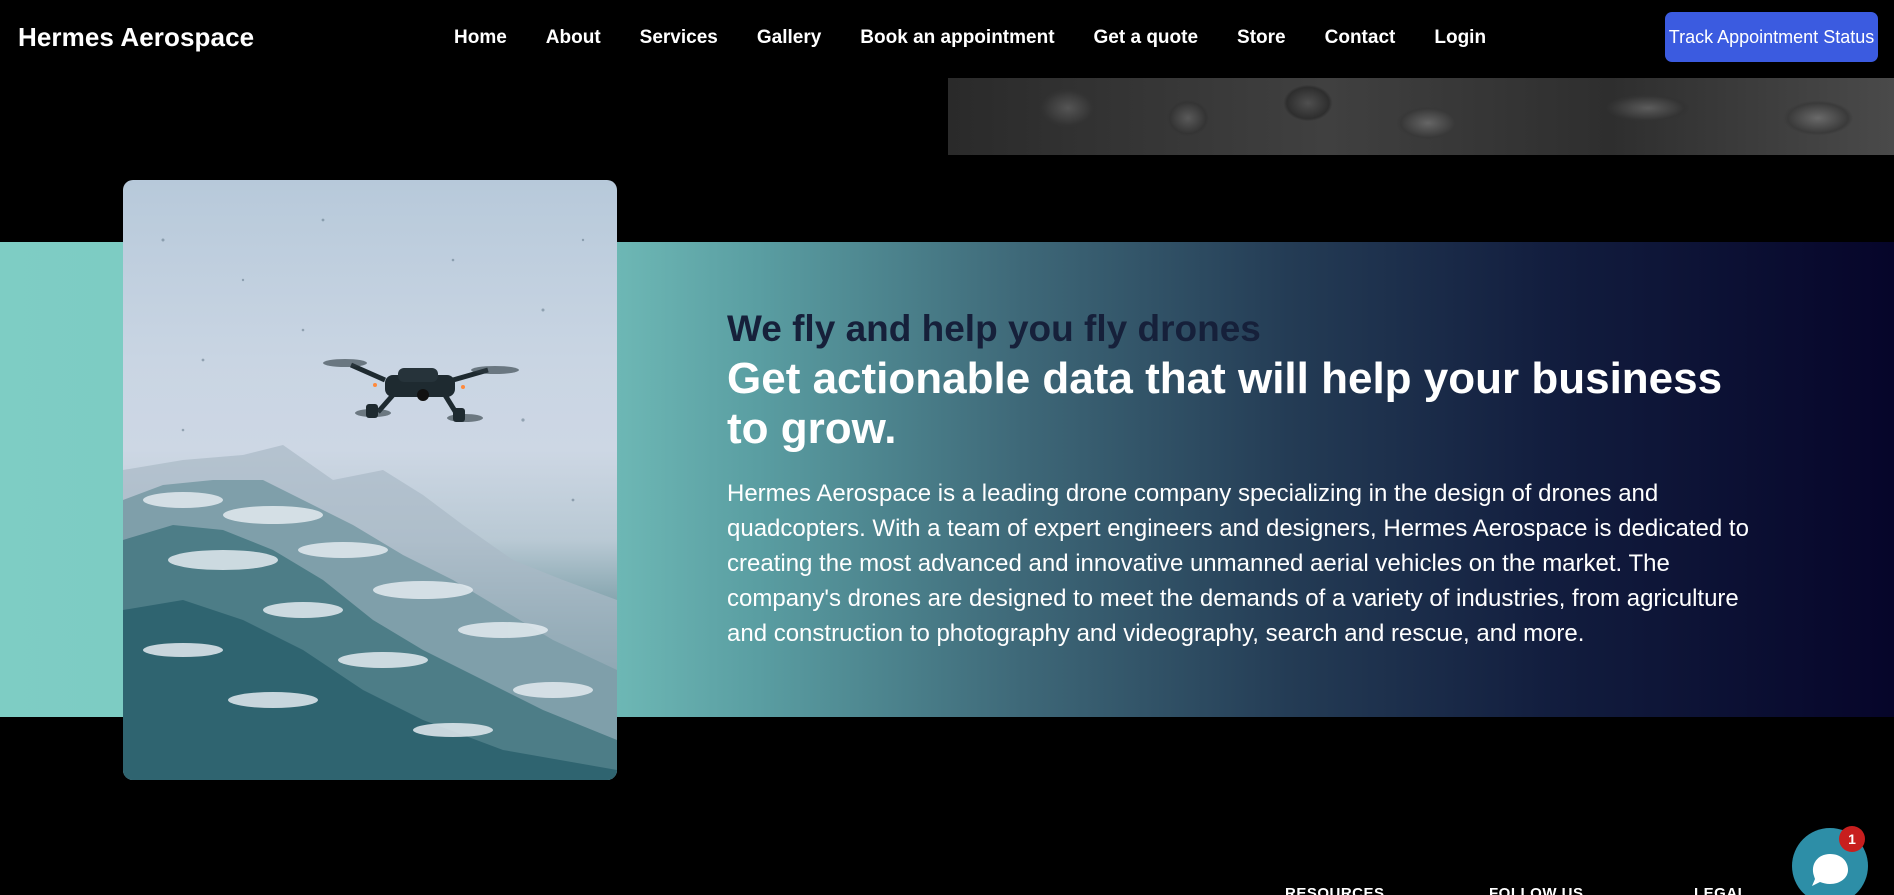  What do you see at coordinates (421, 390) in the screenshot?
I see `drone-icon` at bounding box center [421, 390].